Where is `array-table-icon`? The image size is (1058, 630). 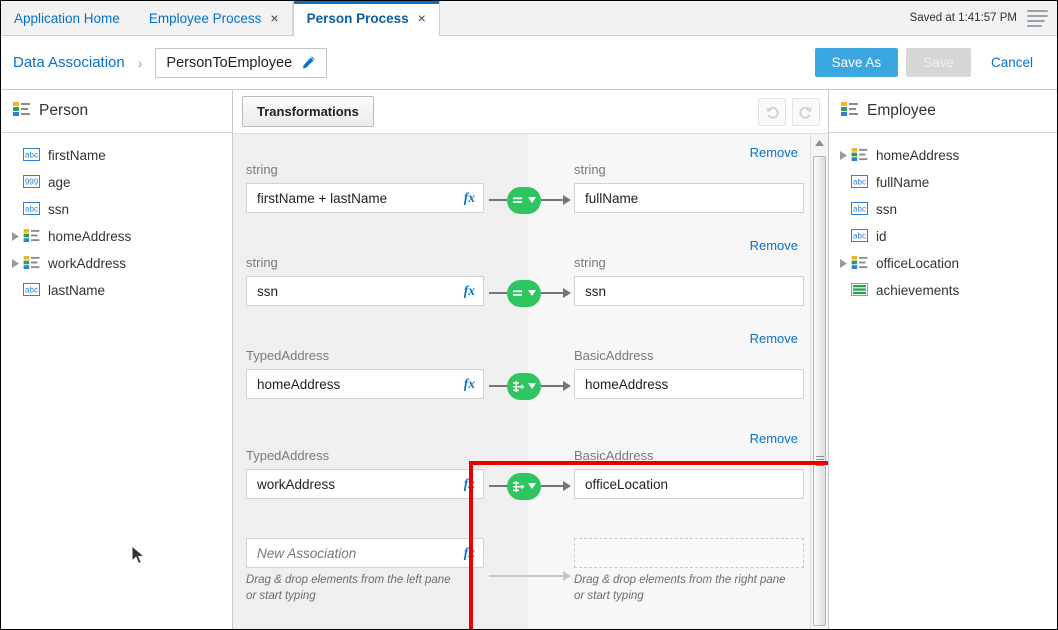 array-table-icon is located at coordinates (860, 290).